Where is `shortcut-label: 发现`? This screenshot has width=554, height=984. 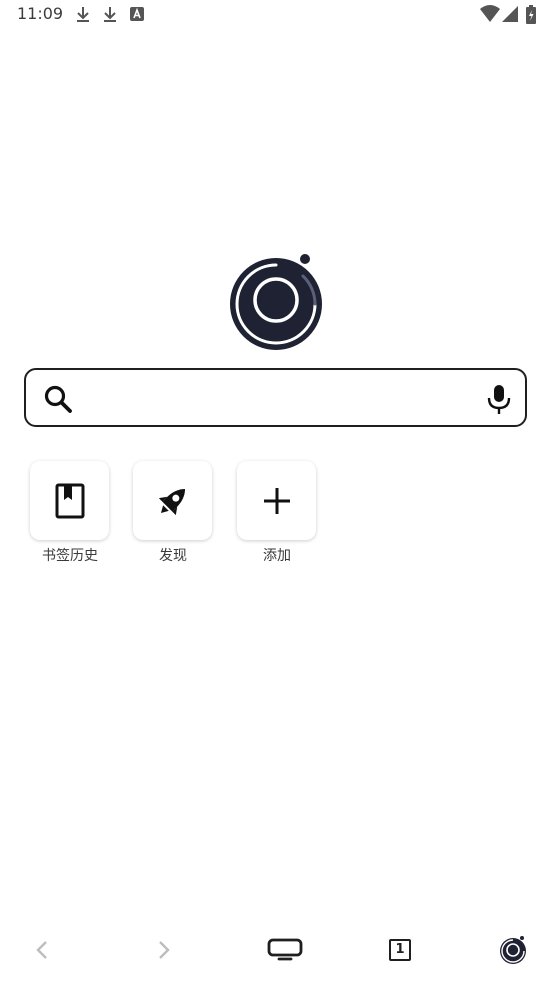 shortcut-label: 发现 is located at coordinates (173, 556).